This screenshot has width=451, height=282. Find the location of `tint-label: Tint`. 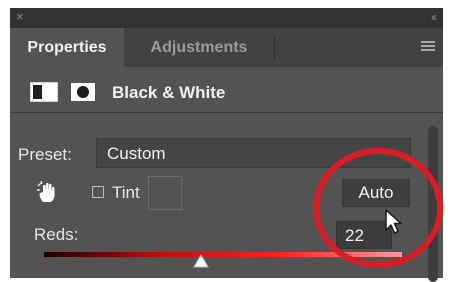

tint-label: Tint is located at coordinates (126, 192).